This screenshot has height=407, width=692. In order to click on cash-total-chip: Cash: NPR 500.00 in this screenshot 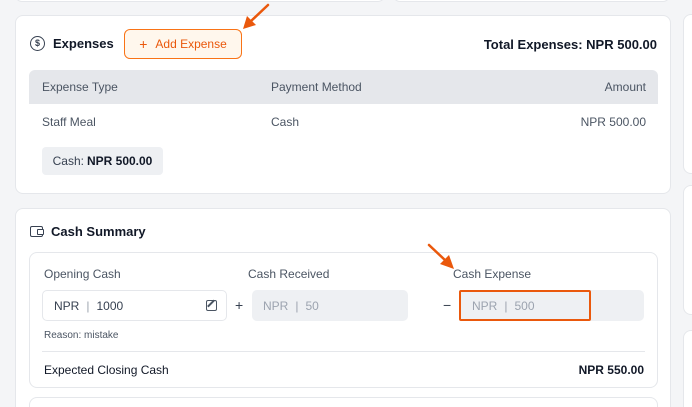, I will do `click(102, 161)`.